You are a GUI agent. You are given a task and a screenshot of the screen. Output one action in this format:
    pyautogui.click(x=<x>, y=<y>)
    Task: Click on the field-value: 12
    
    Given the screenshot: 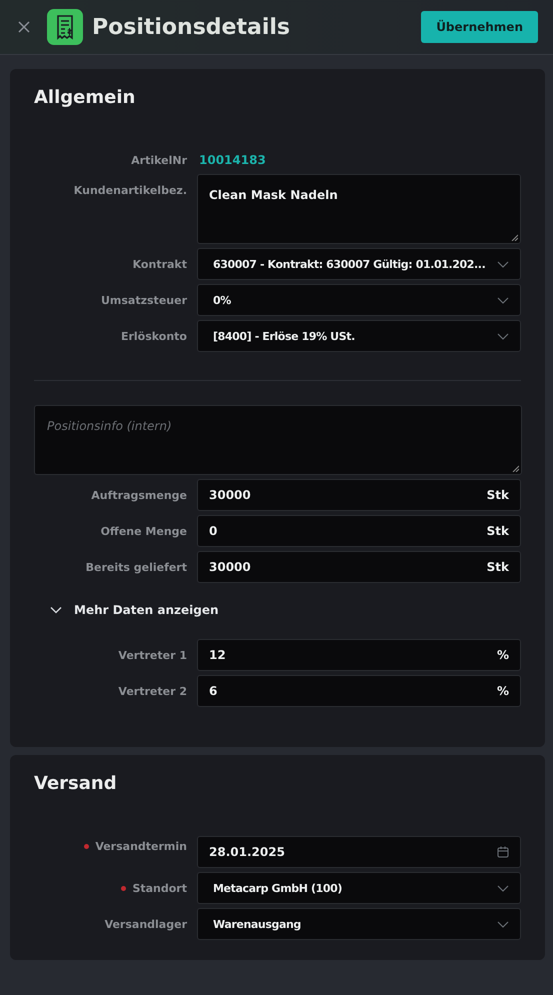 What is the action you would take?
    pyautogui.click(x=217, y=655)
    